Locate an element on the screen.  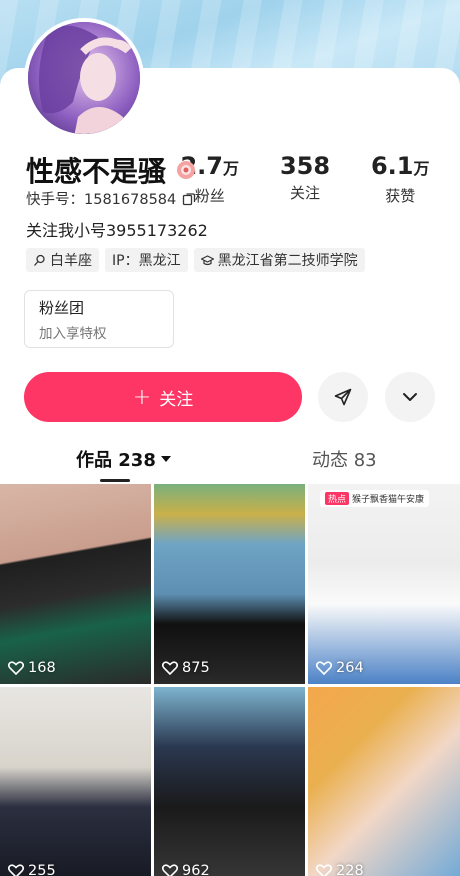
fan-group-subtitle: 加入享特权 is located at coordinates (73, 334).